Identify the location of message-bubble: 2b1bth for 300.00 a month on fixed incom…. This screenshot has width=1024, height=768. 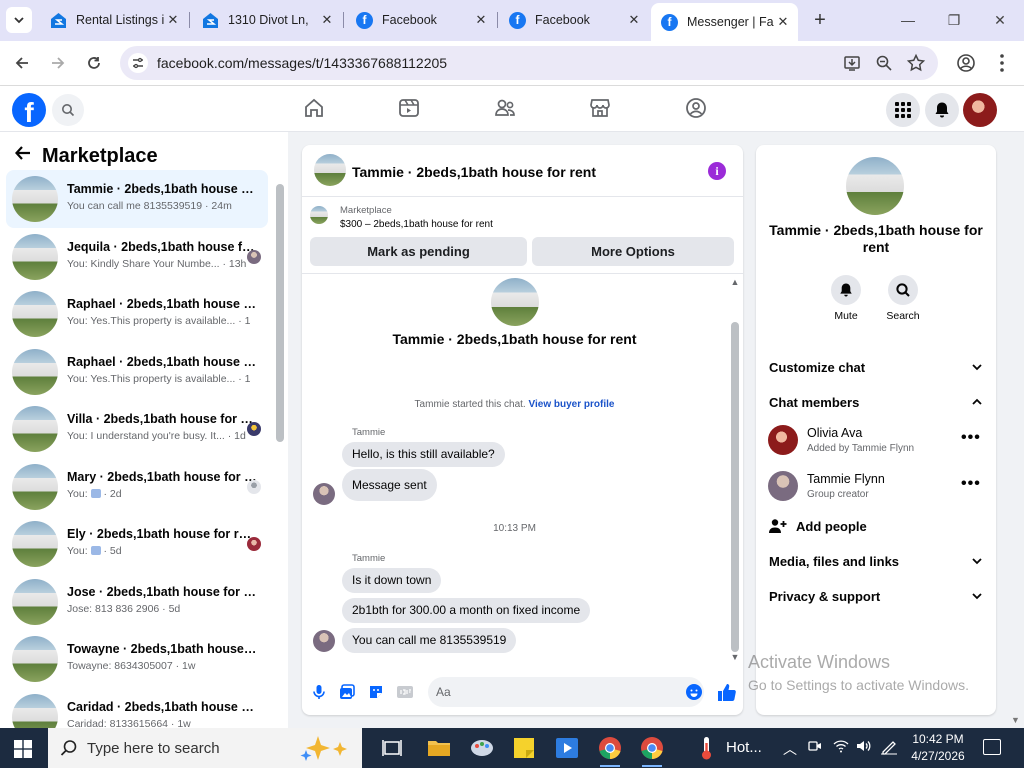
(466, 610).